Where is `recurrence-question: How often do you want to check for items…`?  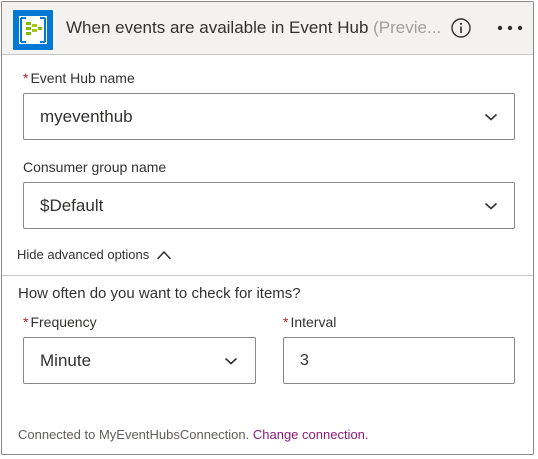
recurrence-question: How often do you want to check for items… is located at coordinates (159, 293).